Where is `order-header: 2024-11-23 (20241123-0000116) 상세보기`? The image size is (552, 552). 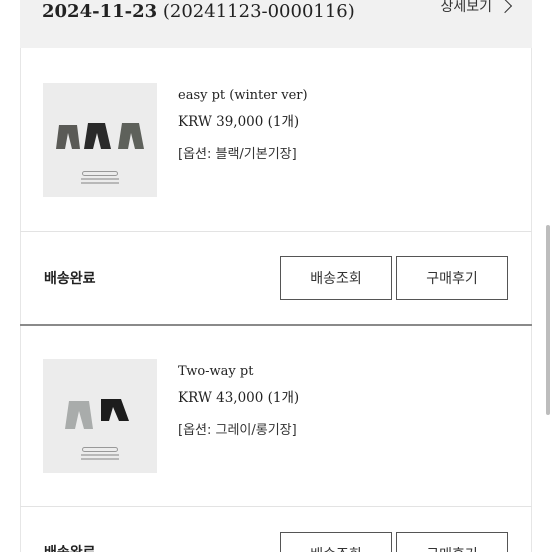
order-header: 2024-11-23 (20241123-0000116) 상세보기 is located at coordinates (276, 24).